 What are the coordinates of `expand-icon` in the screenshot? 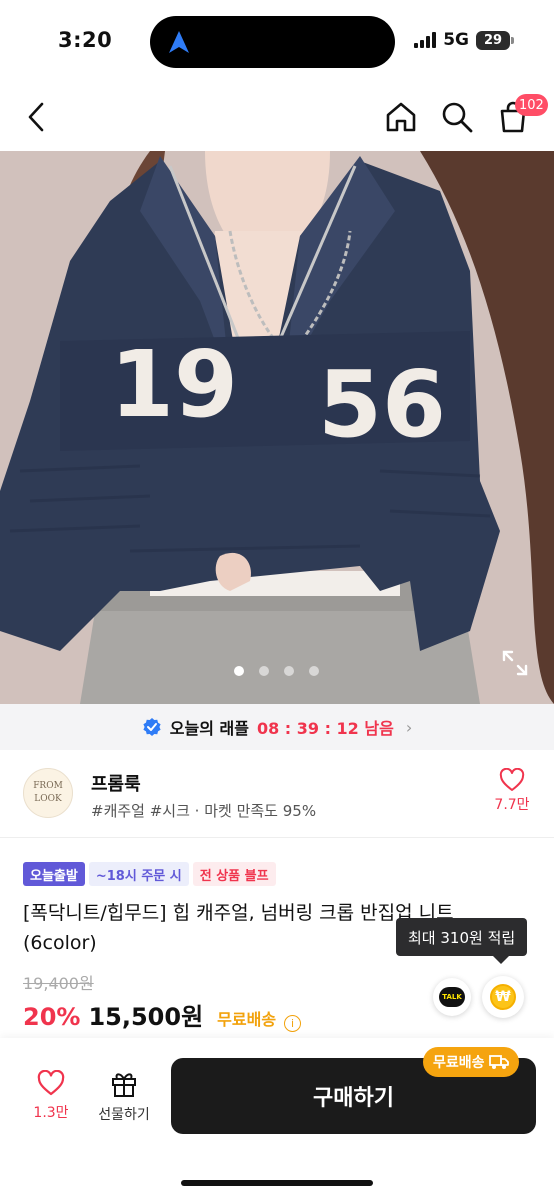 It's located at (515, 663).